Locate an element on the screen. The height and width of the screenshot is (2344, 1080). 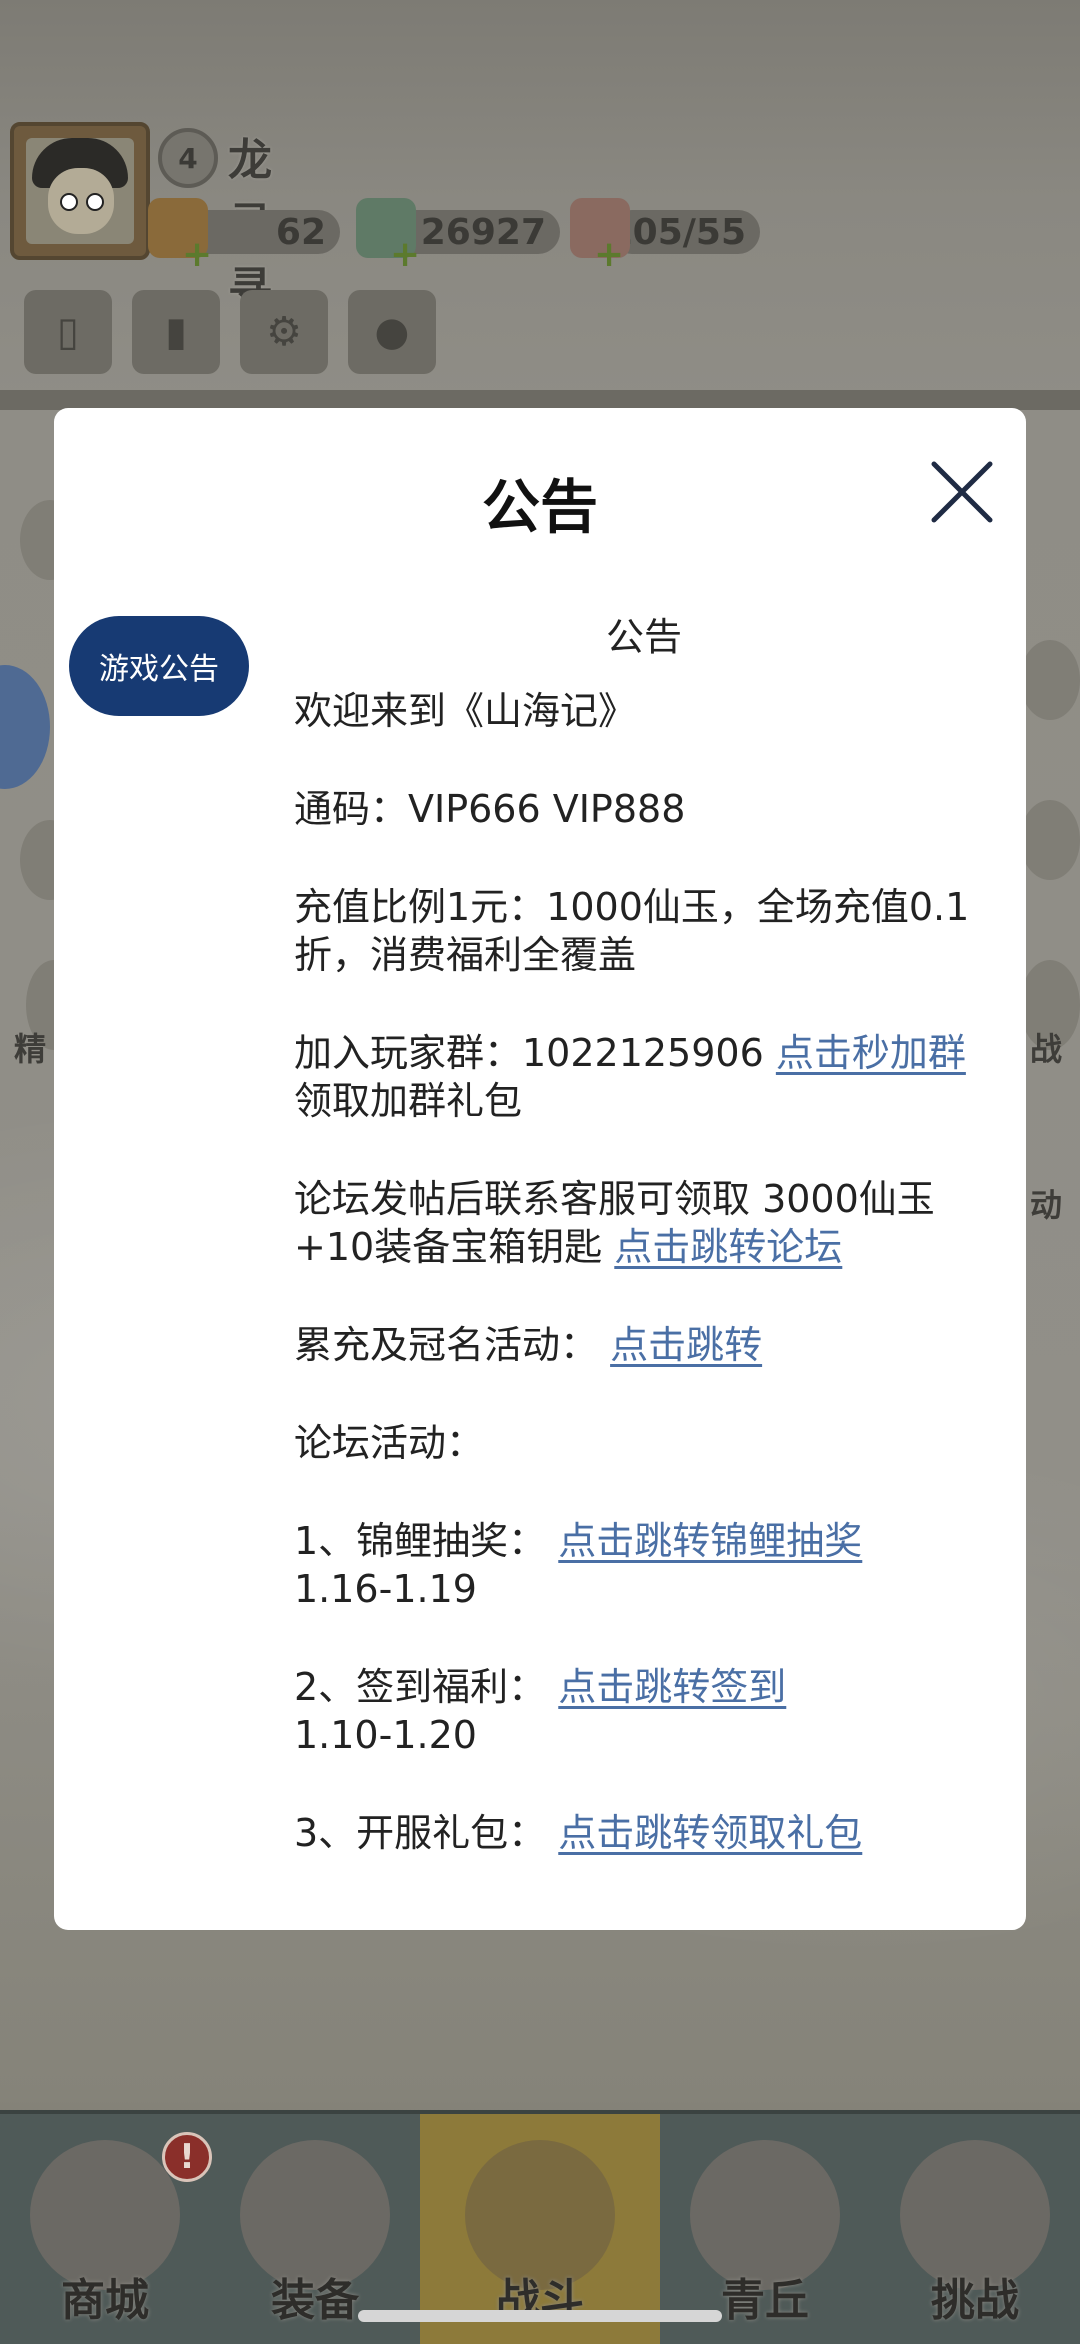
bar-chart-icon: ▮ is located at coordinates (175, 332).